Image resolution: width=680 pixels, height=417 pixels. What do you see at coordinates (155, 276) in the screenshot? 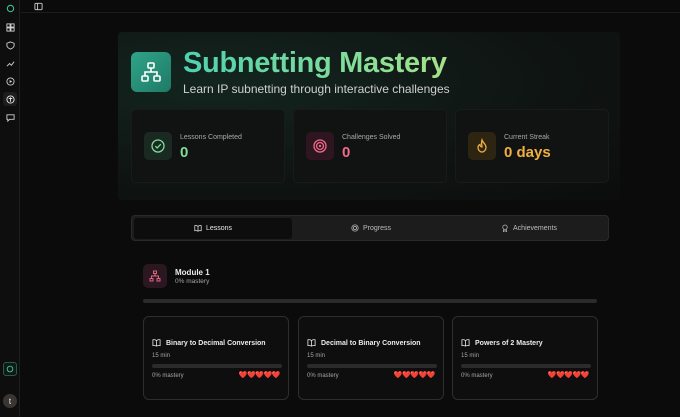
I see `module-network-icon` at bounding box center [155, 276].